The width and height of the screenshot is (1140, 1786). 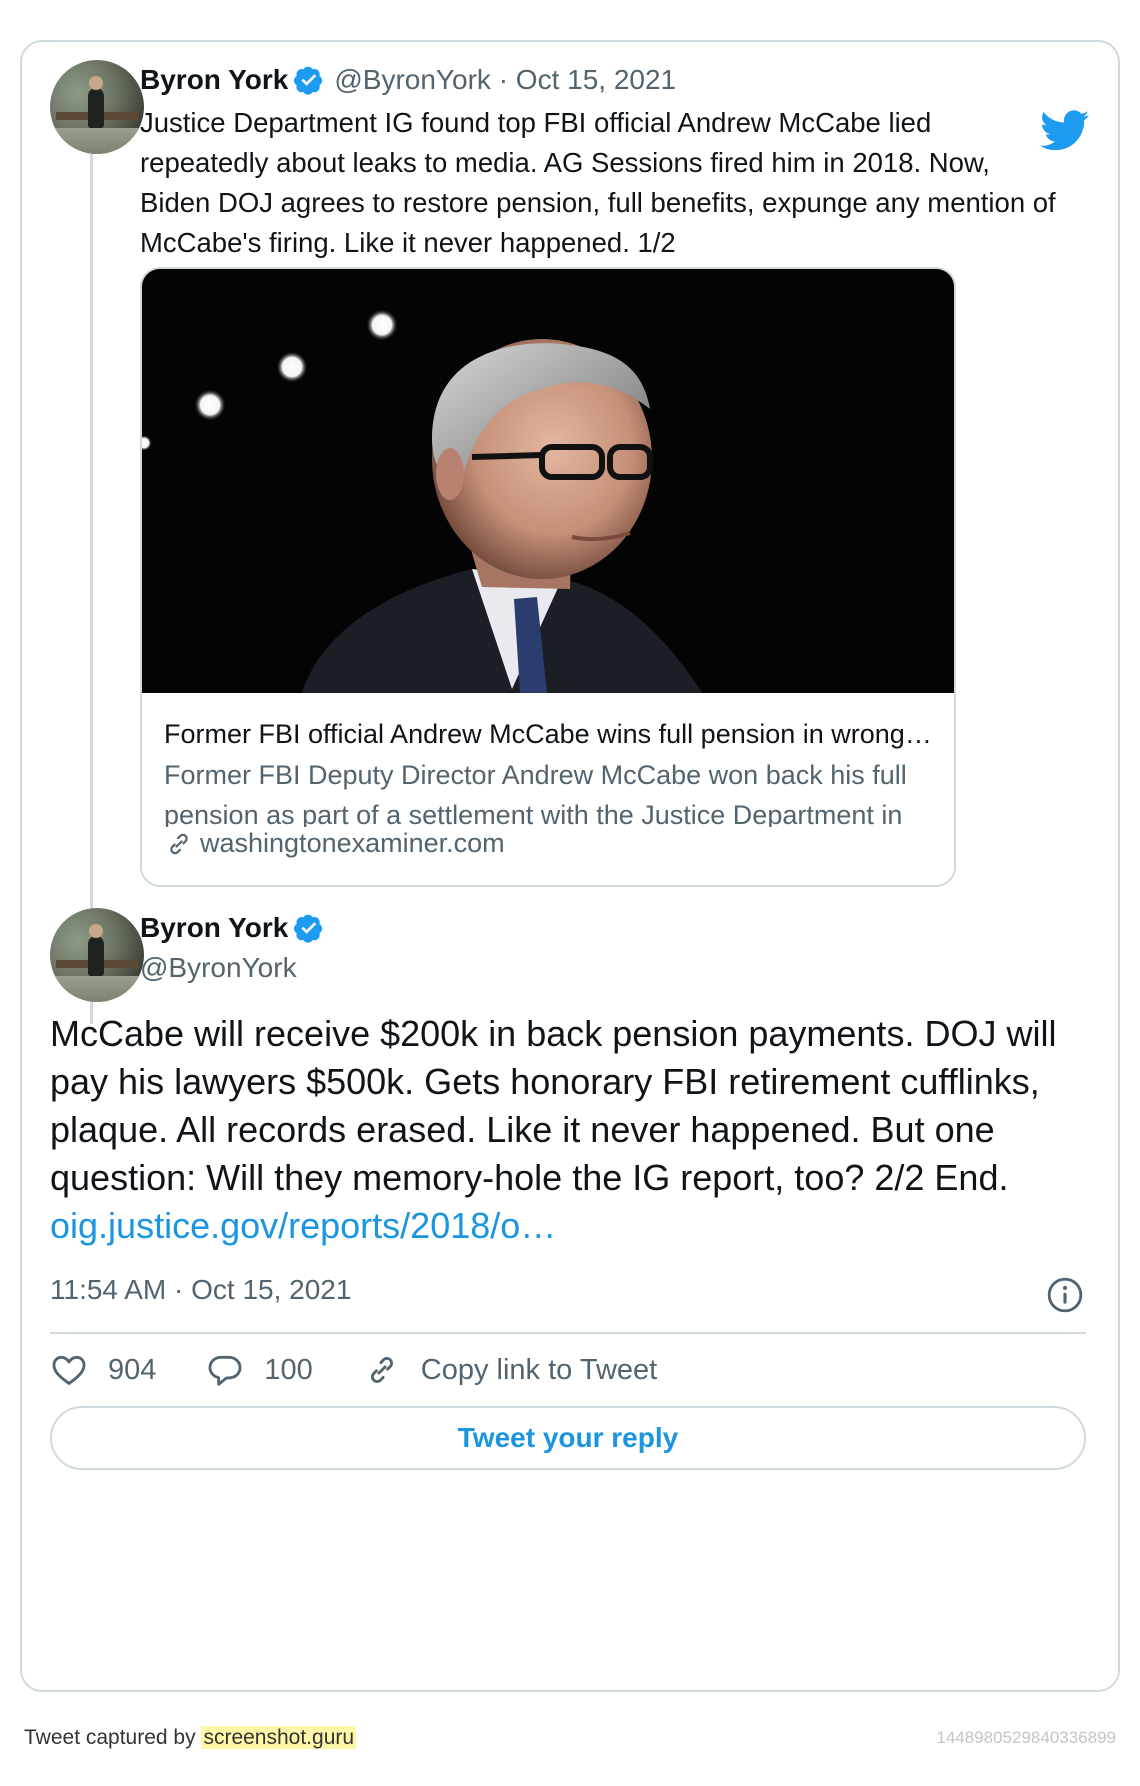 What do you see at coordinates (91, 589) in the screenshot?
I see `thread-connector-line` at bounding box center [91, 589].